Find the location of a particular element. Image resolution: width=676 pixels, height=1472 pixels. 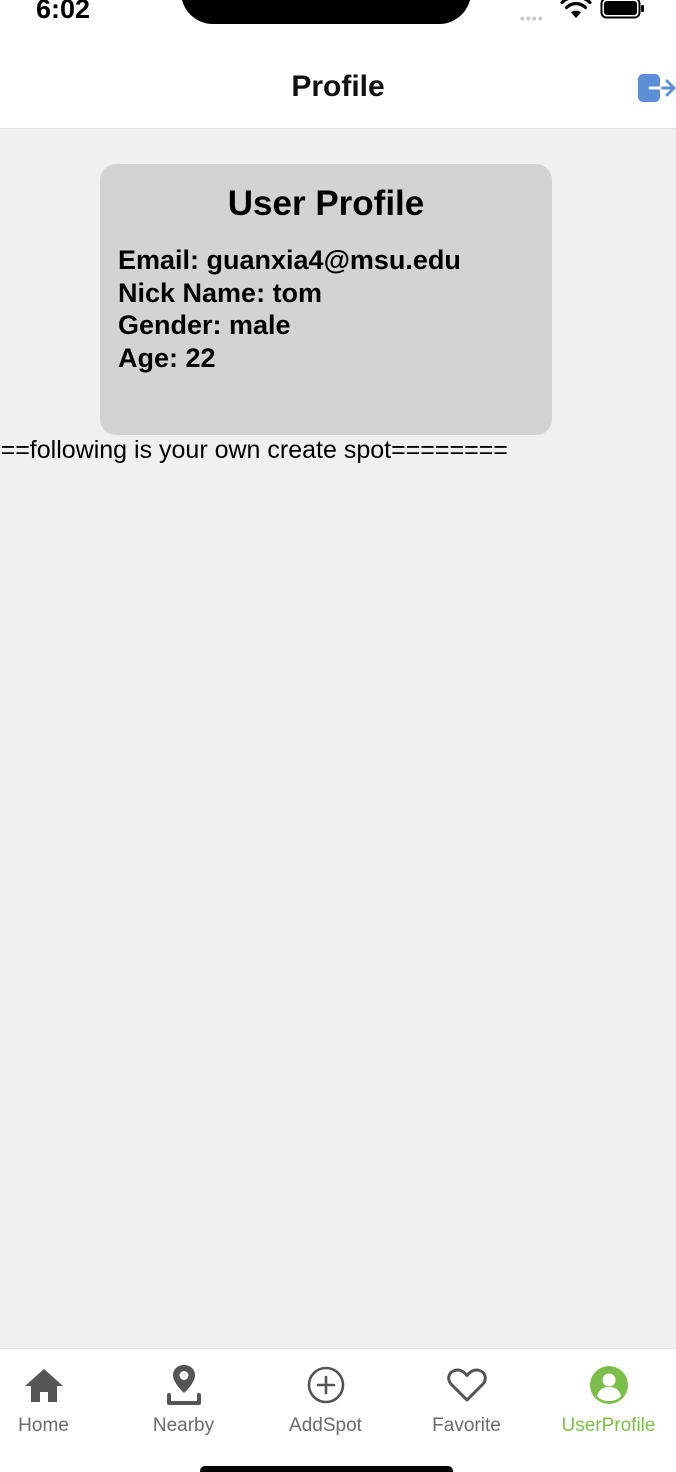

tab-label-addspot: AddSpot is located at coordinates (325, 1425).